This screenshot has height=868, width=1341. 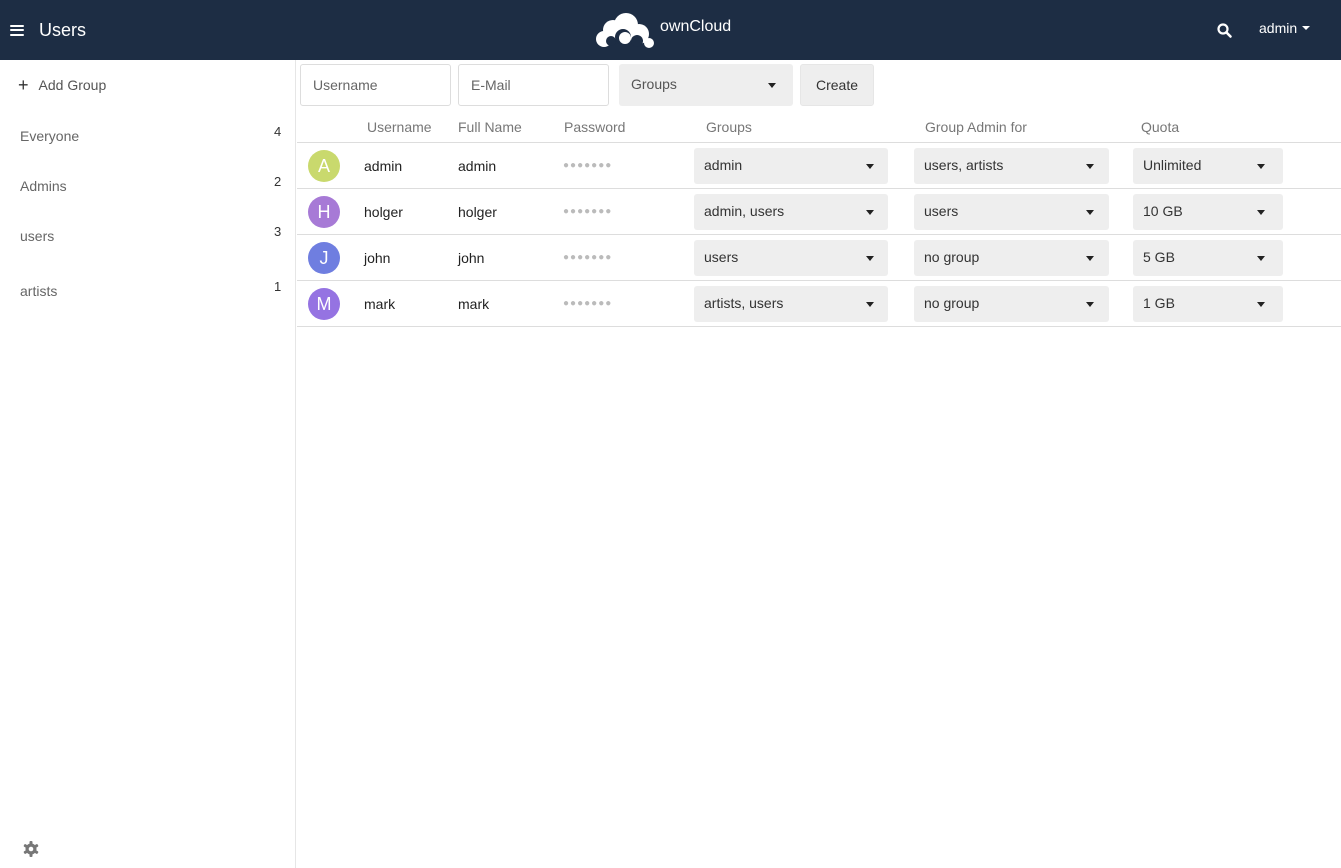 What do you see at coordinates (477, 212) in the screenshot?
I see `full-name-cell: holger` at bounding box center [477, 212].